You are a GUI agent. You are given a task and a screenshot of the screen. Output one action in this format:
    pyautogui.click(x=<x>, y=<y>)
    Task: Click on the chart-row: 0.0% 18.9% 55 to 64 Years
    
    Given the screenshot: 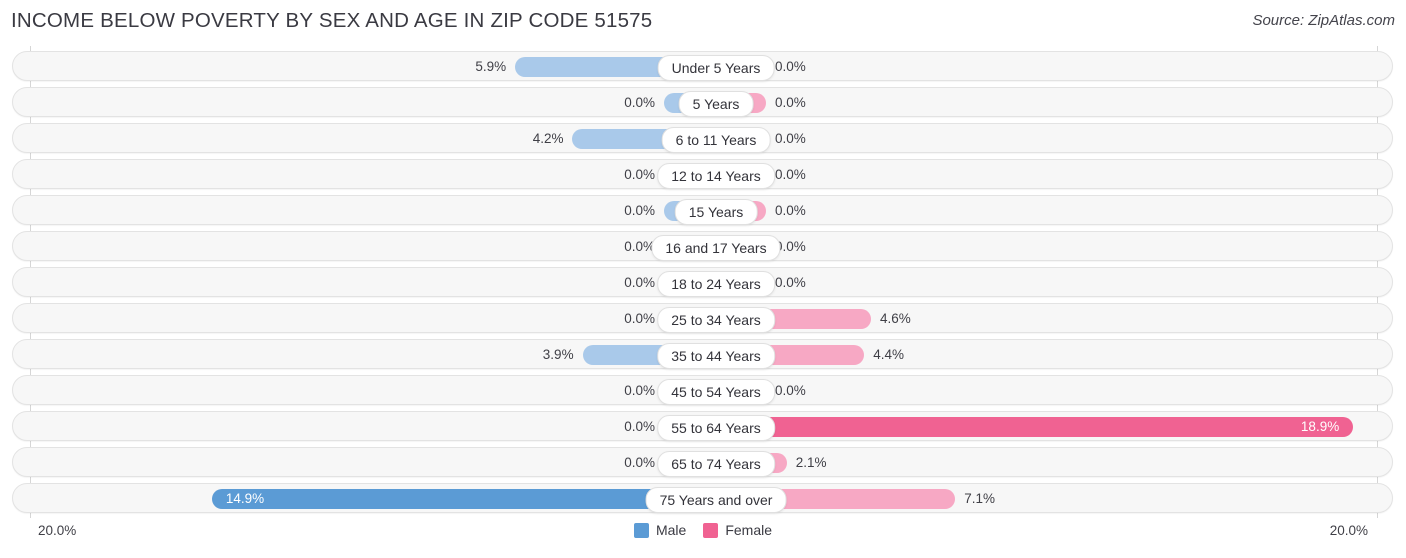 What is the action you would take?
    pyautogui.click(x=702, y=426)
    